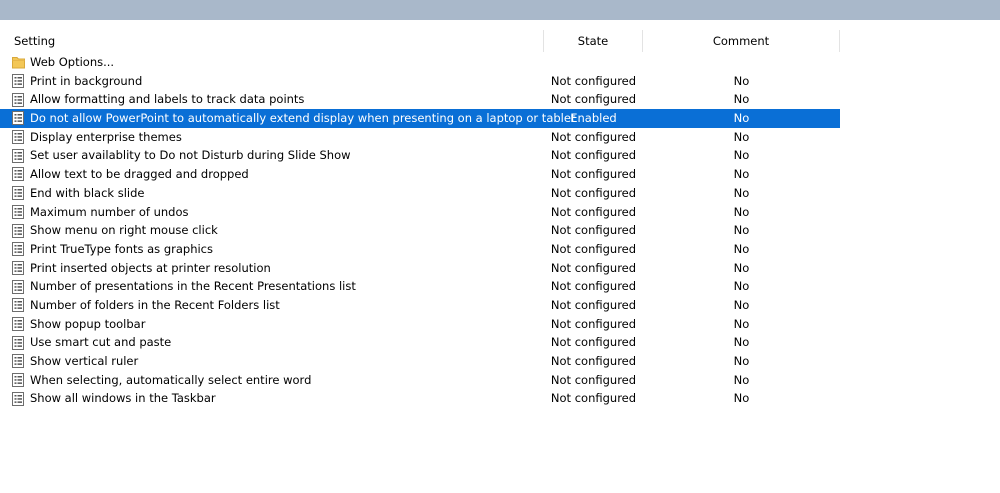  What do you see at coordinates (86, 80) in the screenshot?
I see `setting-label: Print in background` at bounding box center [86, 80].